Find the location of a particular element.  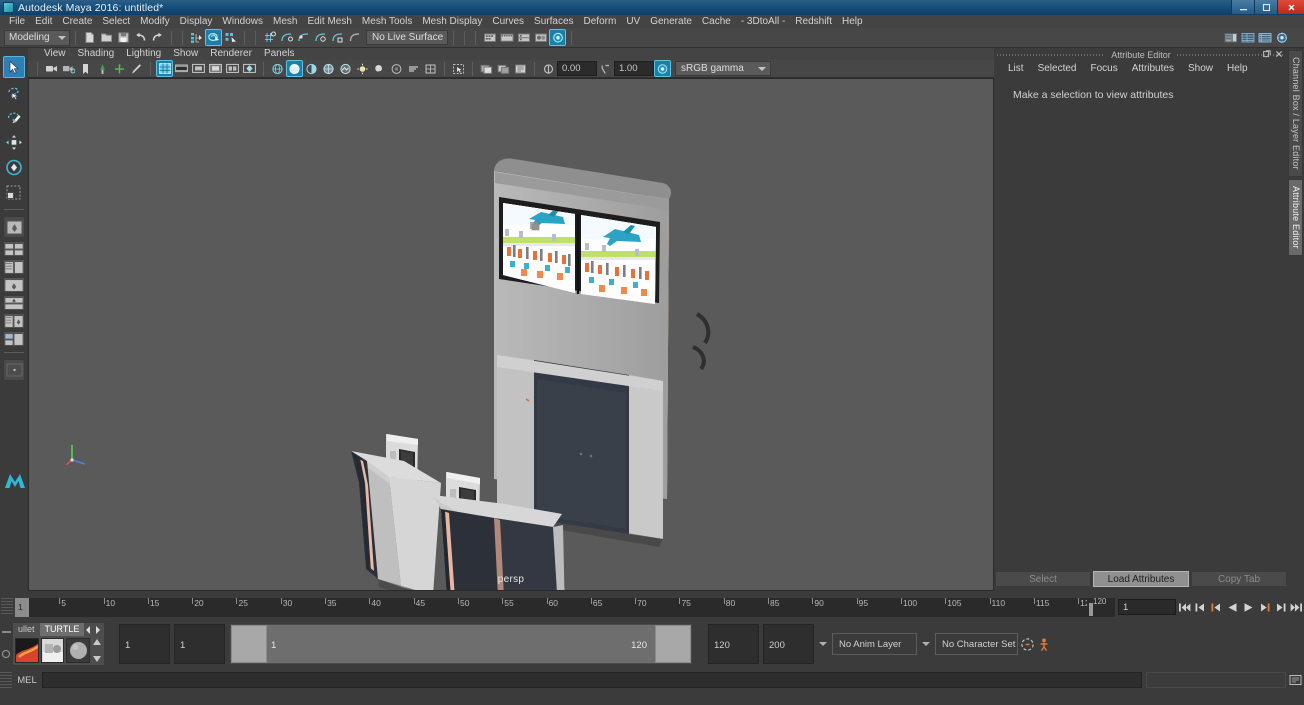

step-forward-frame-icon is located at coordinates (1264, 607).